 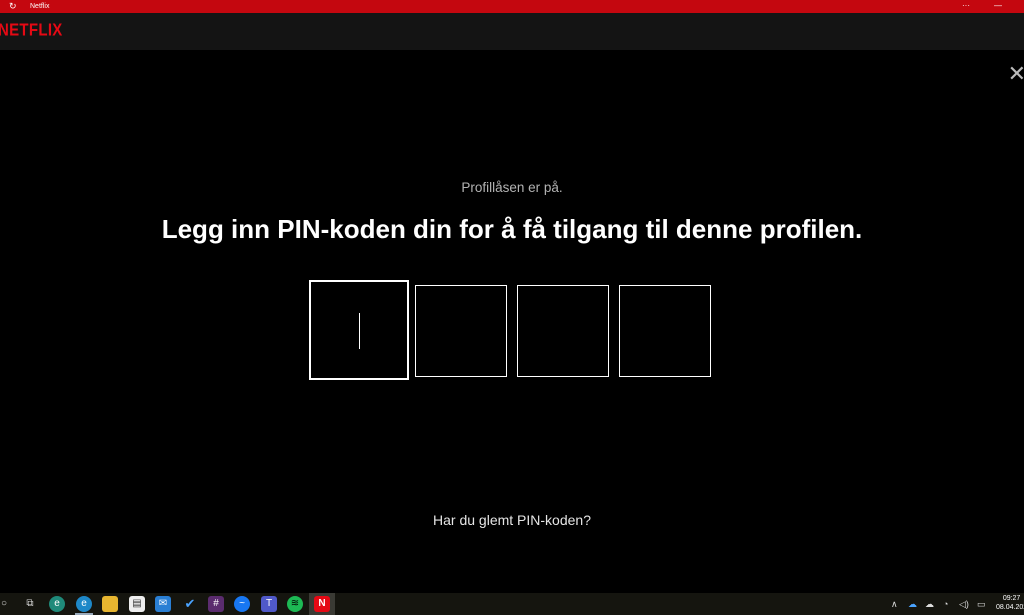 What do you see at coordinates (512, 520) in the screenshot?
I see `forgot-pin-link: Har du glemt PIN-koden?` at bounding box center [512, 520].